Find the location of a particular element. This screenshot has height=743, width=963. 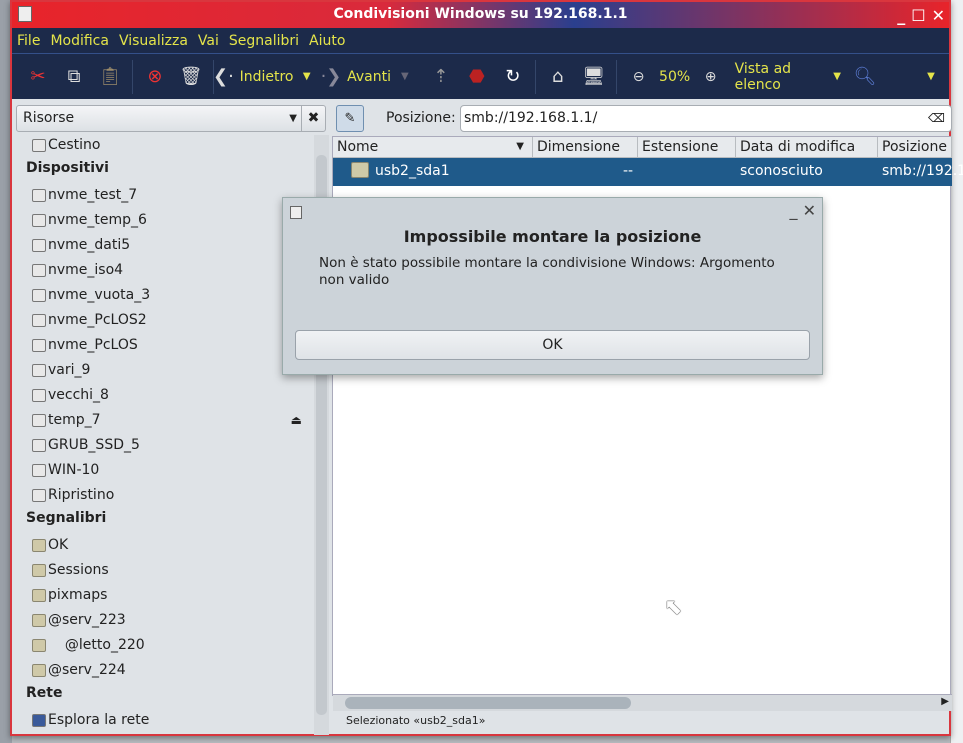

forward-button: ·❯ Avanti is located at coordinates (356, 77).